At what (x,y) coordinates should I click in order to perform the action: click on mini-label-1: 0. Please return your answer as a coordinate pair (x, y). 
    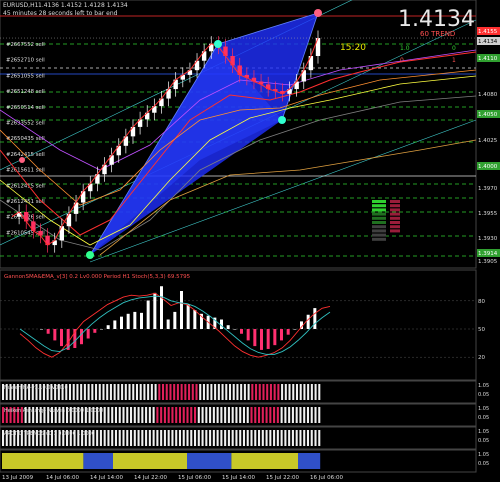
    Looking at the image, I should click on (402, 60).